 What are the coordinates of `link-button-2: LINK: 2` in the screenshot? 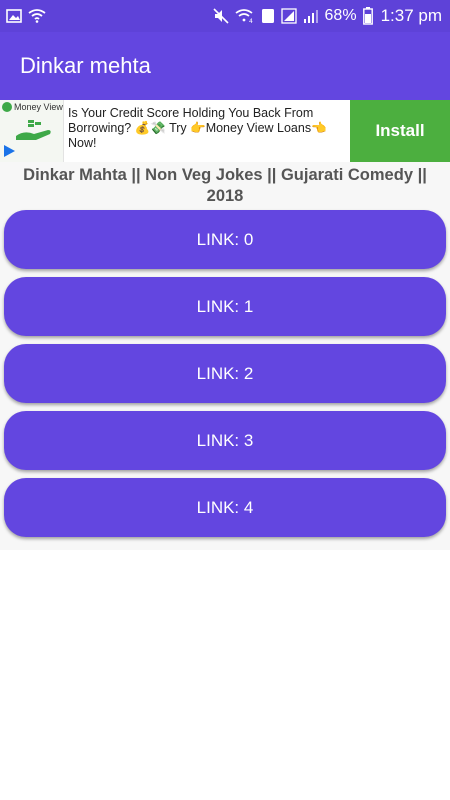 It's located at (225, 373).